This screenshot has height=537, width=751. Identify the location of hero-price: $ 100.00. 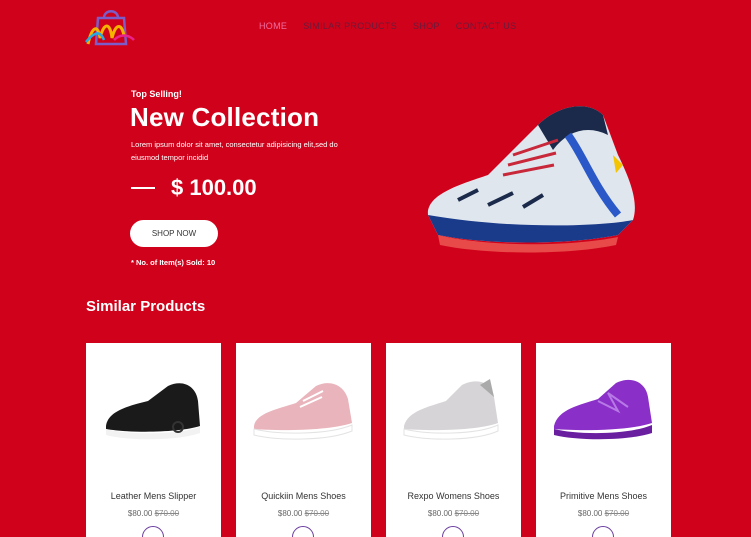
(214, 187).